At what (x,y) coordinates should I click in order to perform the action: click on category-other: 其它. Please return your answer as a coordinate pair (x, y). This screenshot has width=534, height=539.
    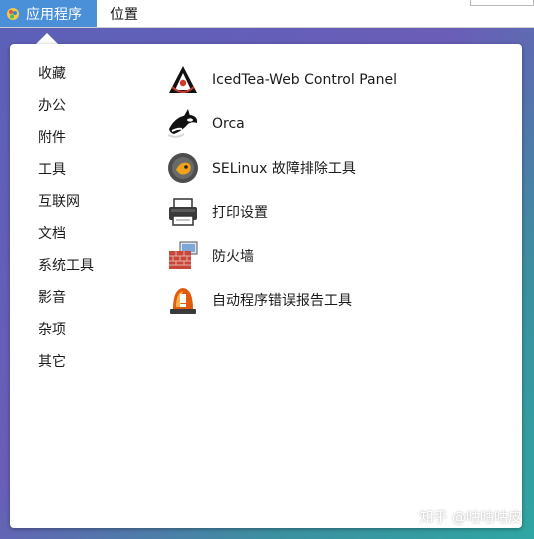
    Looking at the image, I should click on (66, 362).